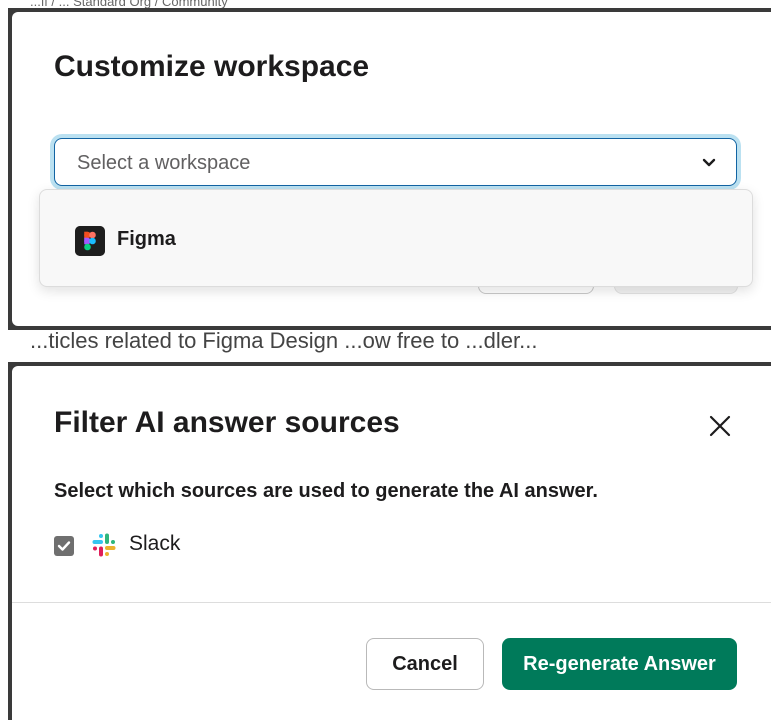 The width and height of the screenshot is (771, 720). I want to click on regenerate-answer-button: Re-generate Answer, so click(619, 664).